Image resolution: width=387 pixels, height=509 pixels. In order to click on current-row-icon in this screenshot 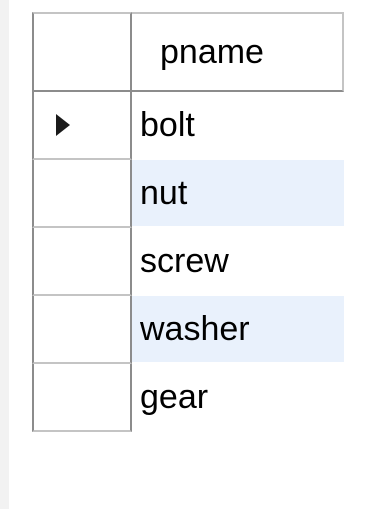, I will do `click(63, 125)`.